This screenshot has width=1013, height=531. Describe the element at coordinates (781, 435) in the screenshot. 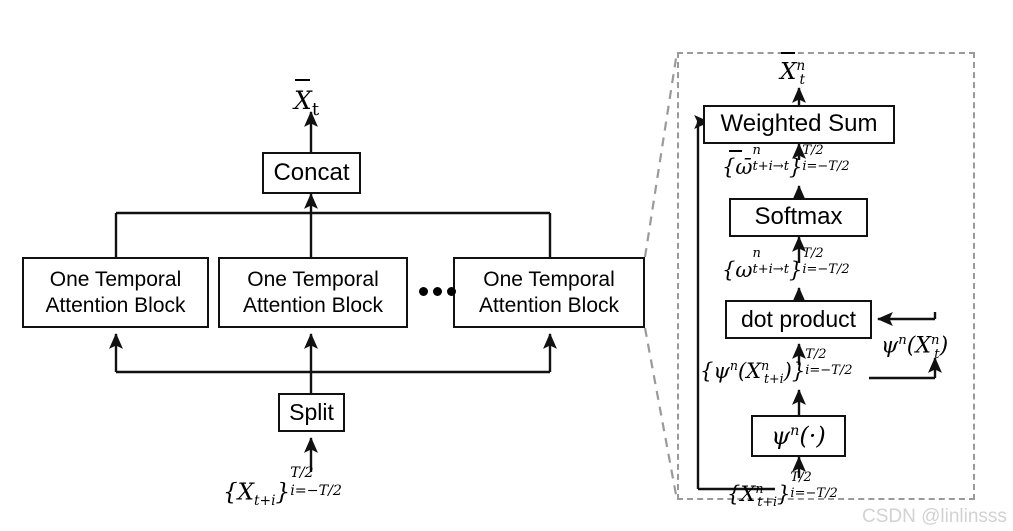

I see `psi-box-base: ψ` at that location.